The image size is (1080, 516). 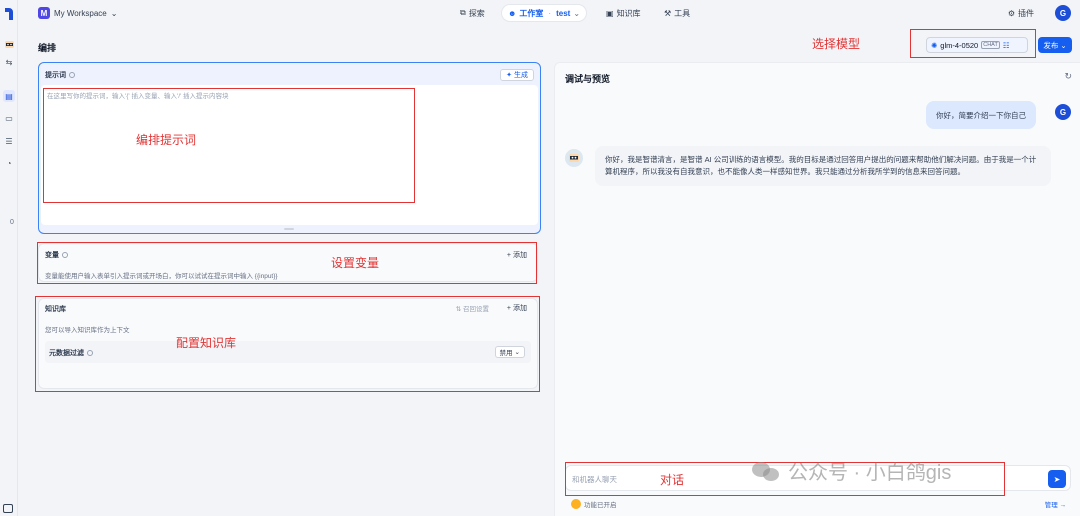 I want to click on send-button: ➤, so click(x=1057, y=479).